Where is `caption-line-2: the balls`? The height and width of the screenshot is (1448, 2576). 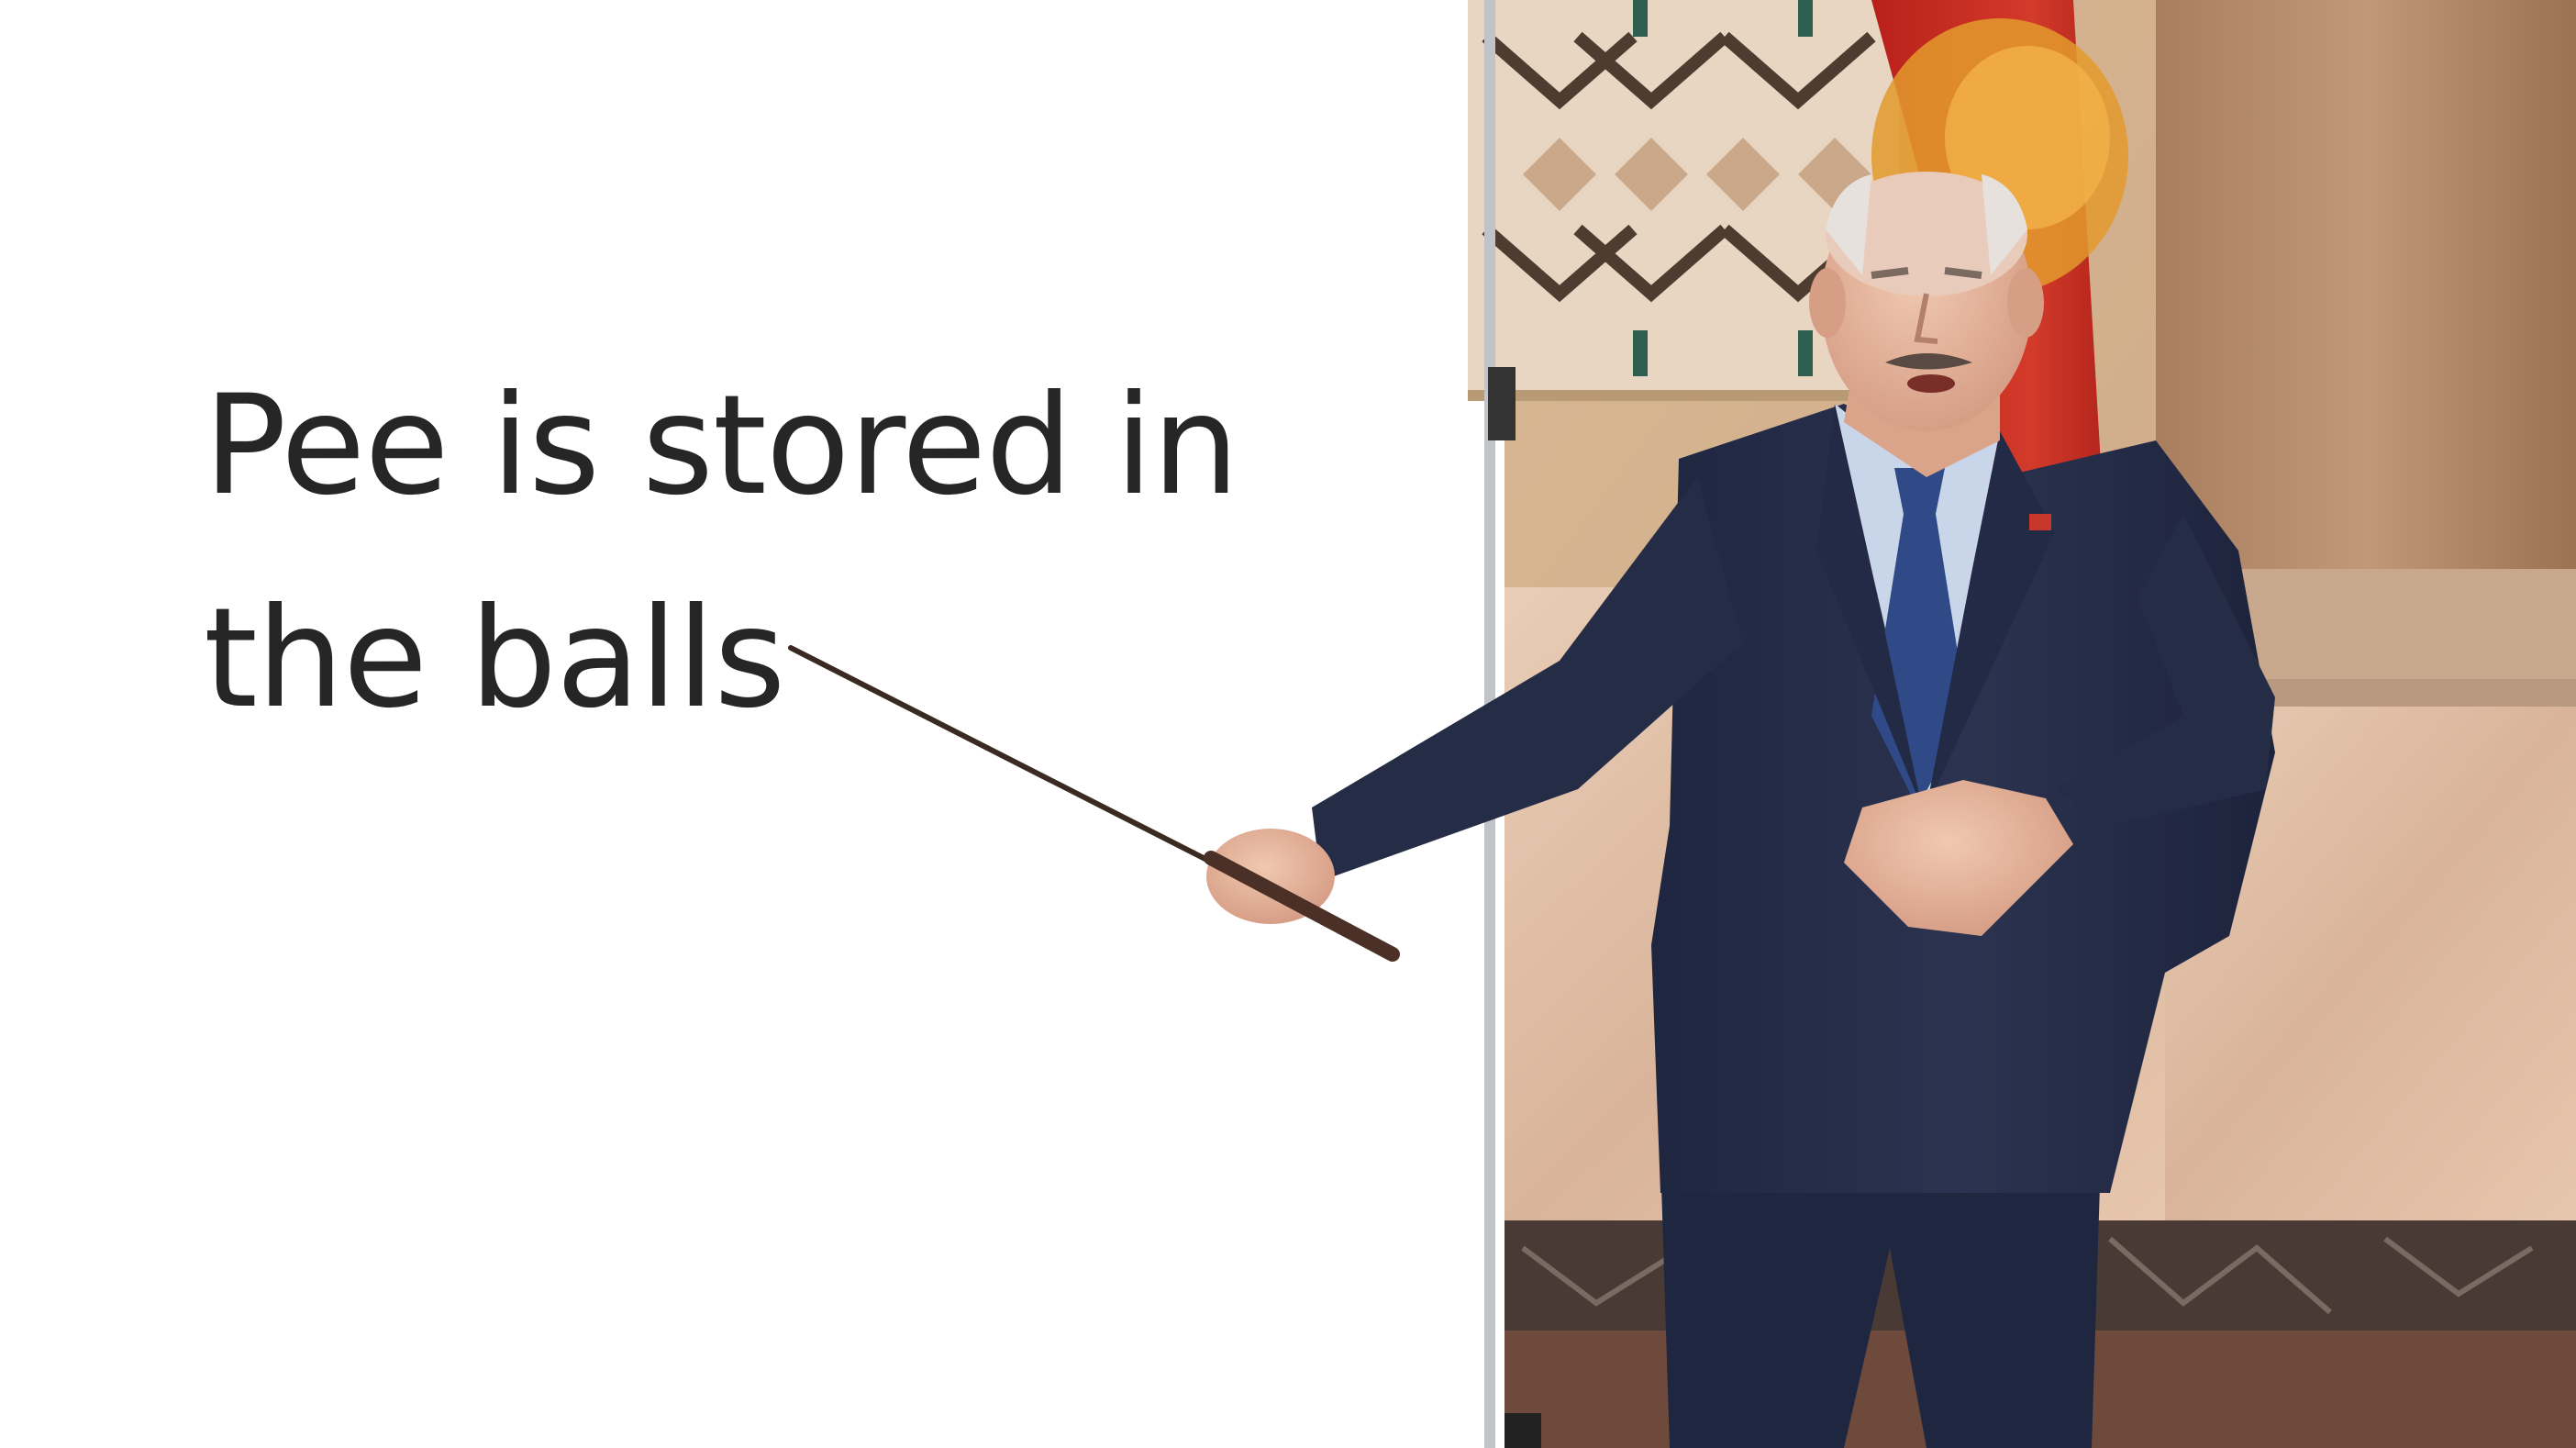 caption-line-2: the balls is located at coordinates (494, 659).